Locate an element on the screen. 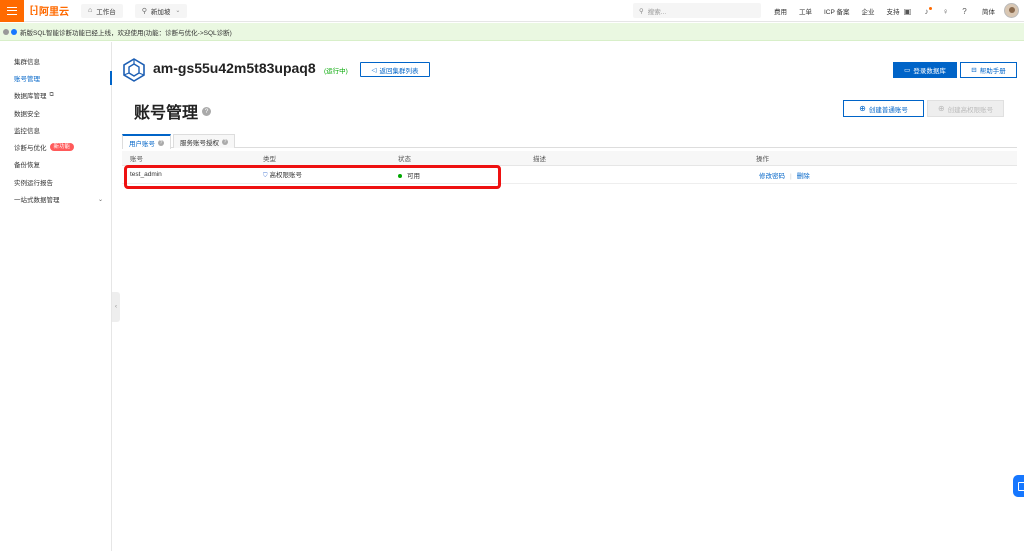 The image size is (1024, 551). manual-icon: ⊟ is located at coordinates (974, 70).